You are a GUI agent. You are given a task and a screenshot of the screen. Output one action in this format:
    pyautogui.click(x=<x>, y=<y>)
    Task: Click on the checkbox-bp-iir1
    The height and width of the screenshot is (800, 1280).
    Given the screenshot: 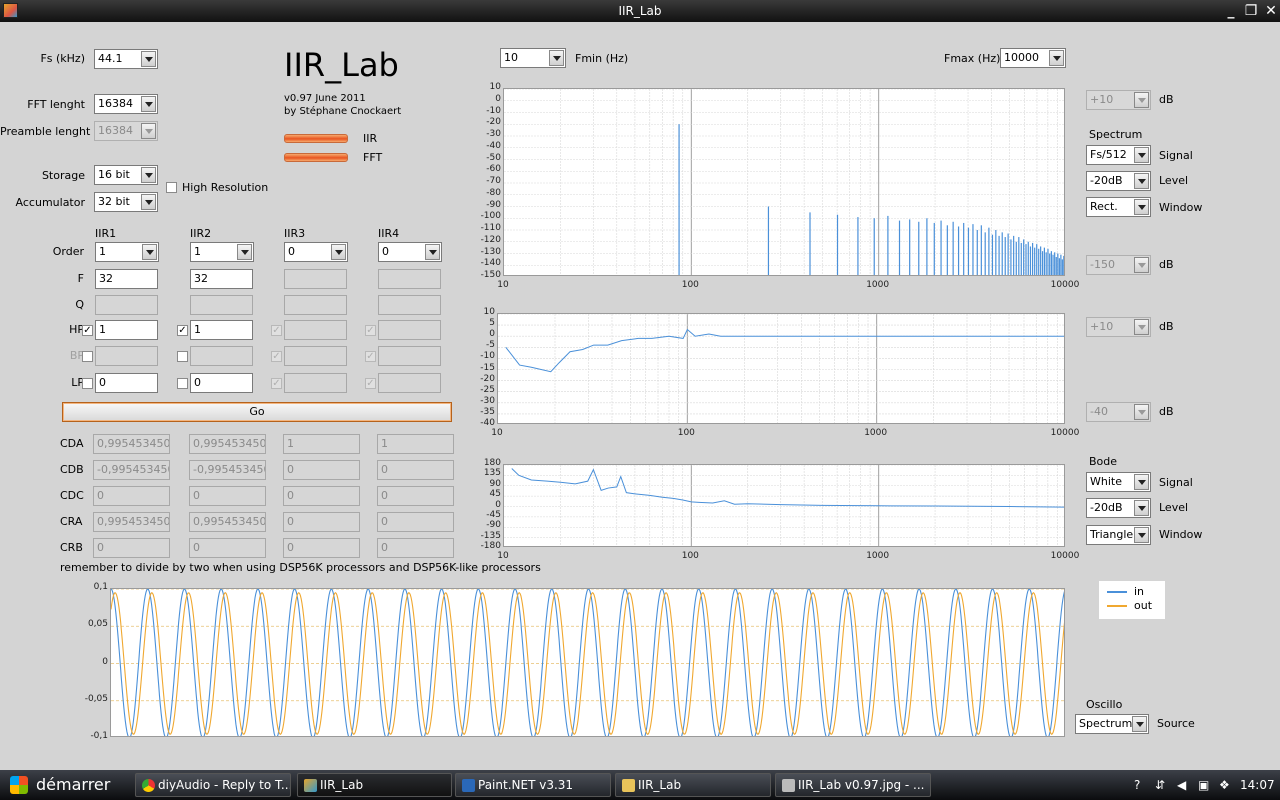 What is the action you would take?
    pyautogui.click(x=87, y=356)
    